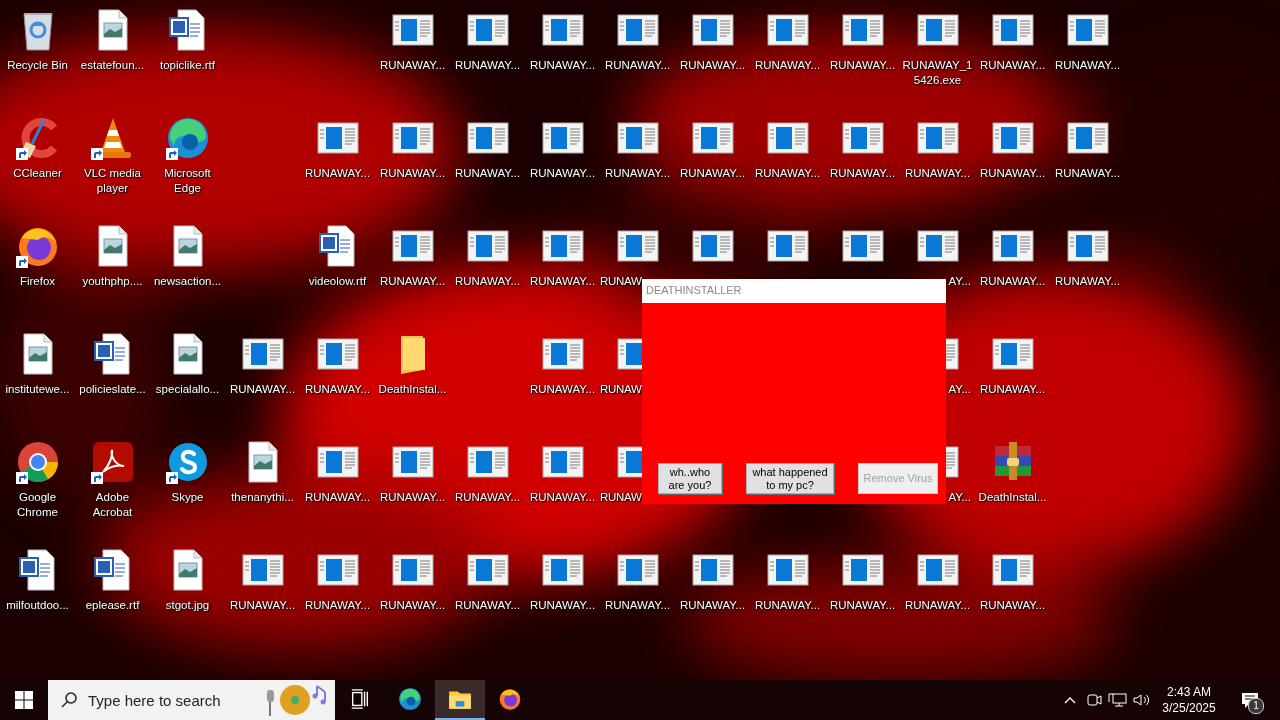 This screenshot has width=1280, height=720. Describe the element at coordinates (1118, 700) in the screenshot. I see `network-icon` at that location.